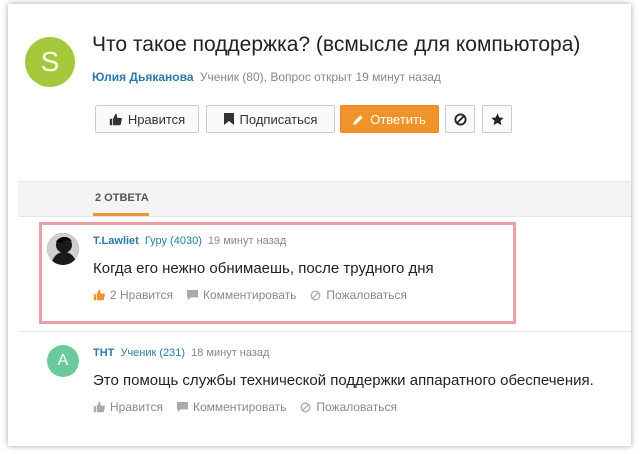 This screenshot has height=454, width=641. I want to click on answer-button: Ответить, so click(389, 119).